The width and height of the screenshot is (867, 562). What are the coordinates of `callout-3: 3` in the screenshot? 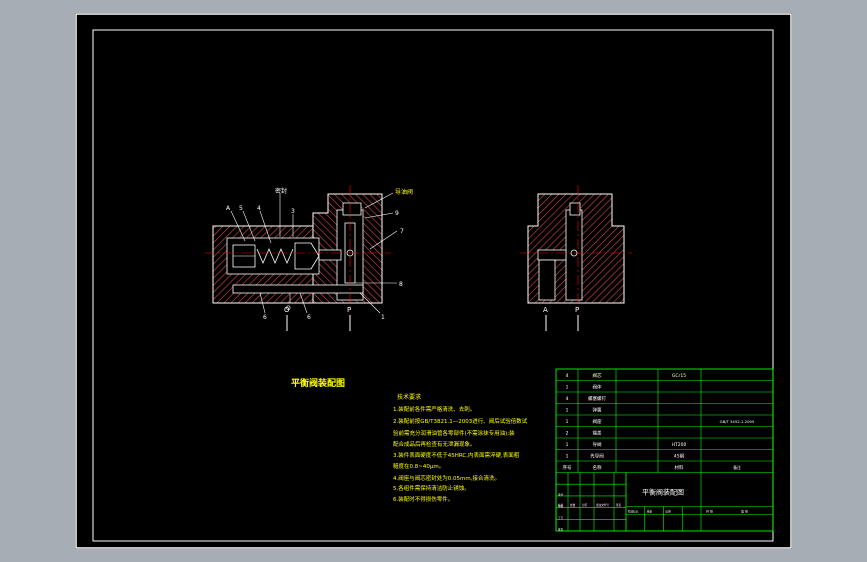 It's located at (293, 211).